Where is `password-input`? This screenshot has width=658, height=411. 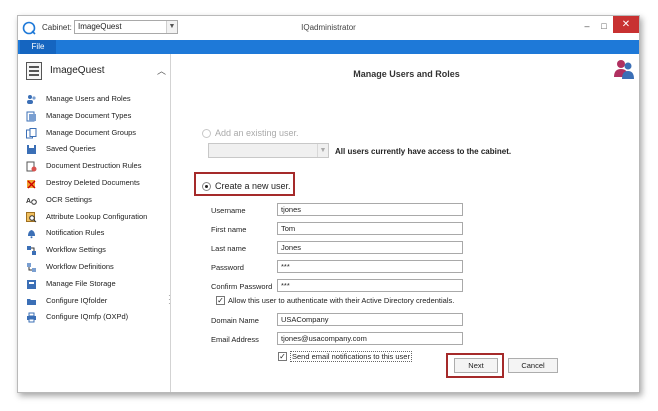
password-input is located at coordinates (370, 266).